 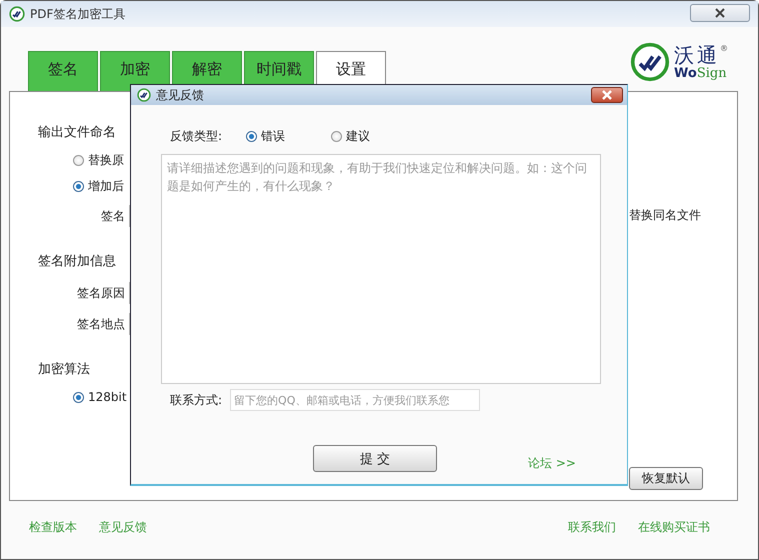 I want to click on tab: 签名, so click(x=63, y=71).